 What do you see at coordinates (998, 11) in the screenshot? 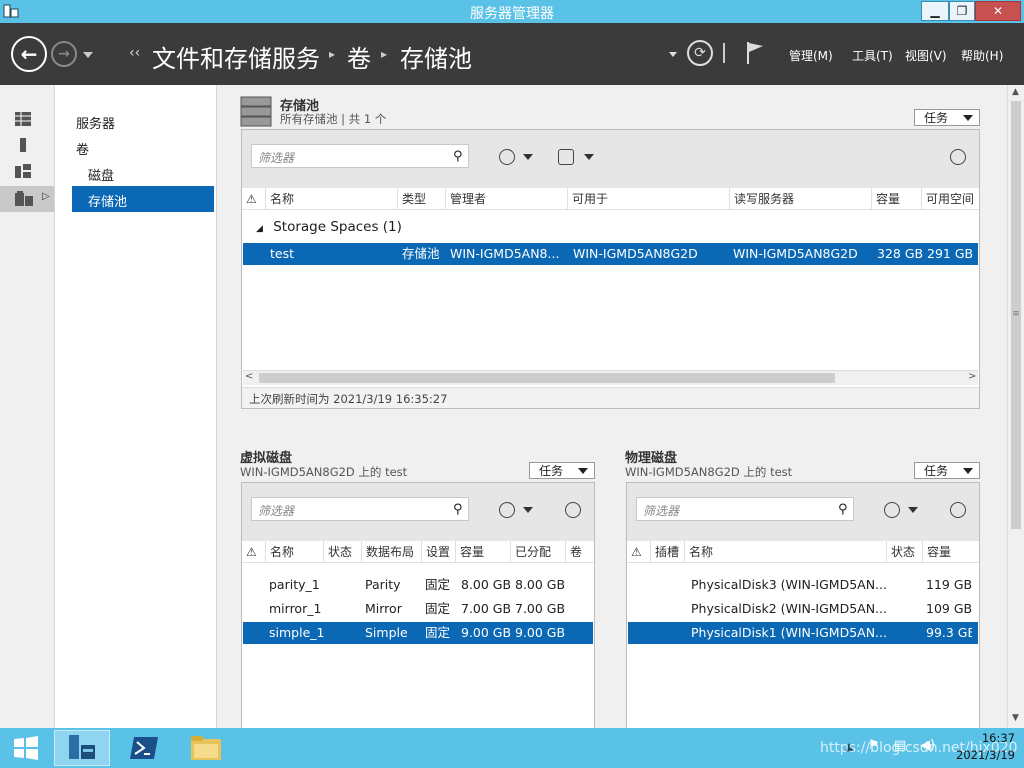
I see `close-button: ✕` at bounding box center [998, 11].